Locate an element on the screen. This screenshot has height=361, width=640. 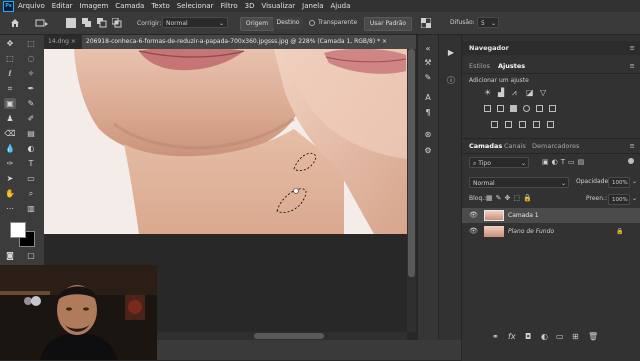
eraser-icon: ⌫ is located at coordinates (10, 133).